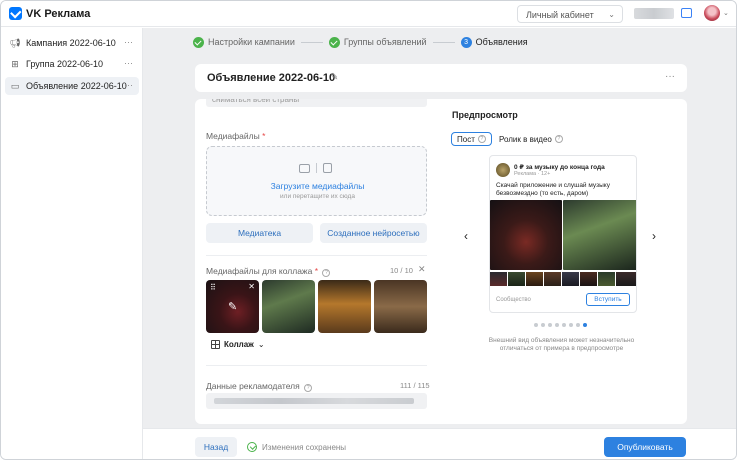 The width and height of the screenshot is (737, 460). I want to click on chevron-left-icon: ‹, so click(466, 236).